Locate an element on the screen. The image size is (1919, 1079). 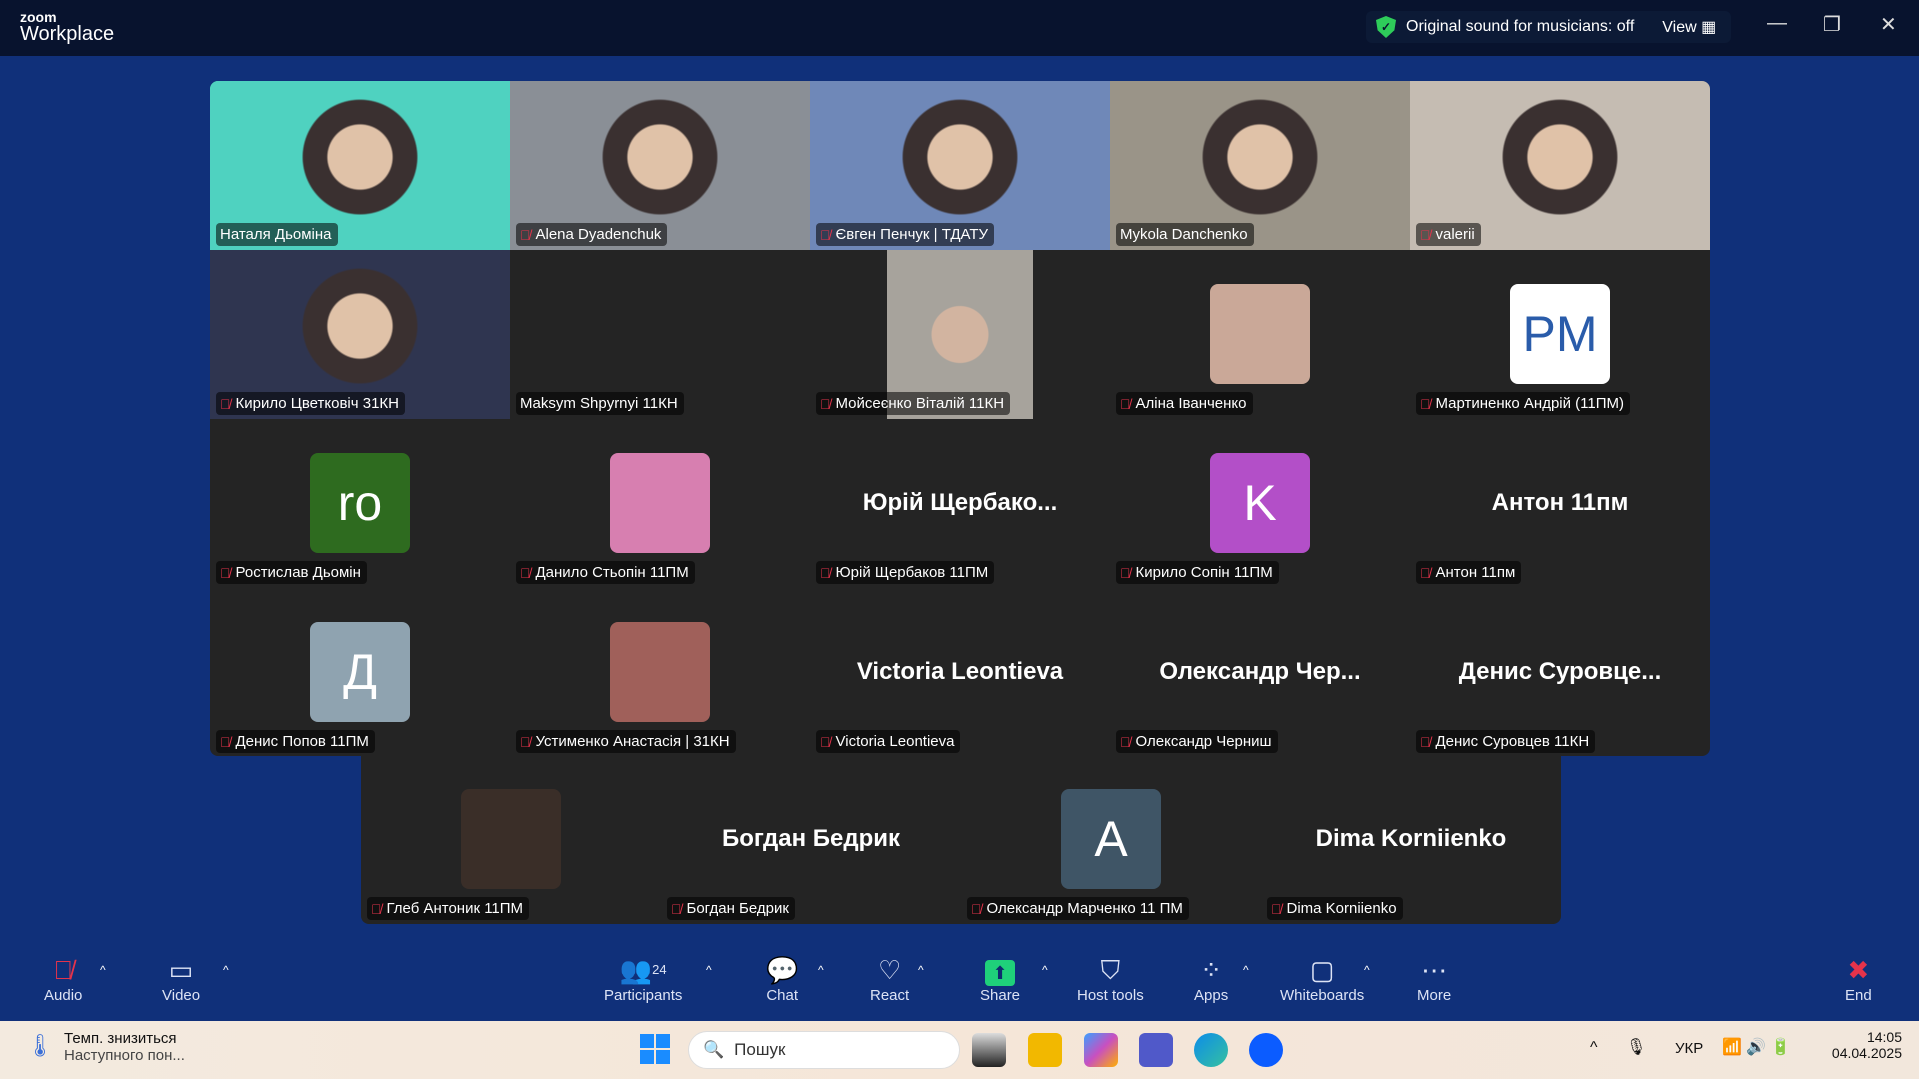
participant-tile: Victoria Leontieva 🎙̸ Victoria Leontieva is located at coordinates (960, 672).